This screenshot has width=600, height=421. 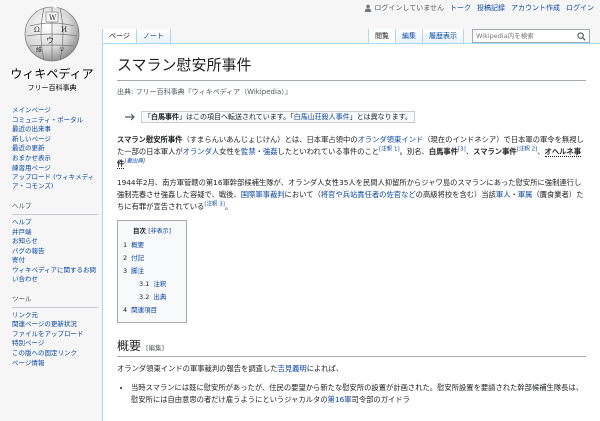 I want to click on section-title: 概要, so click(x=129, y=346).